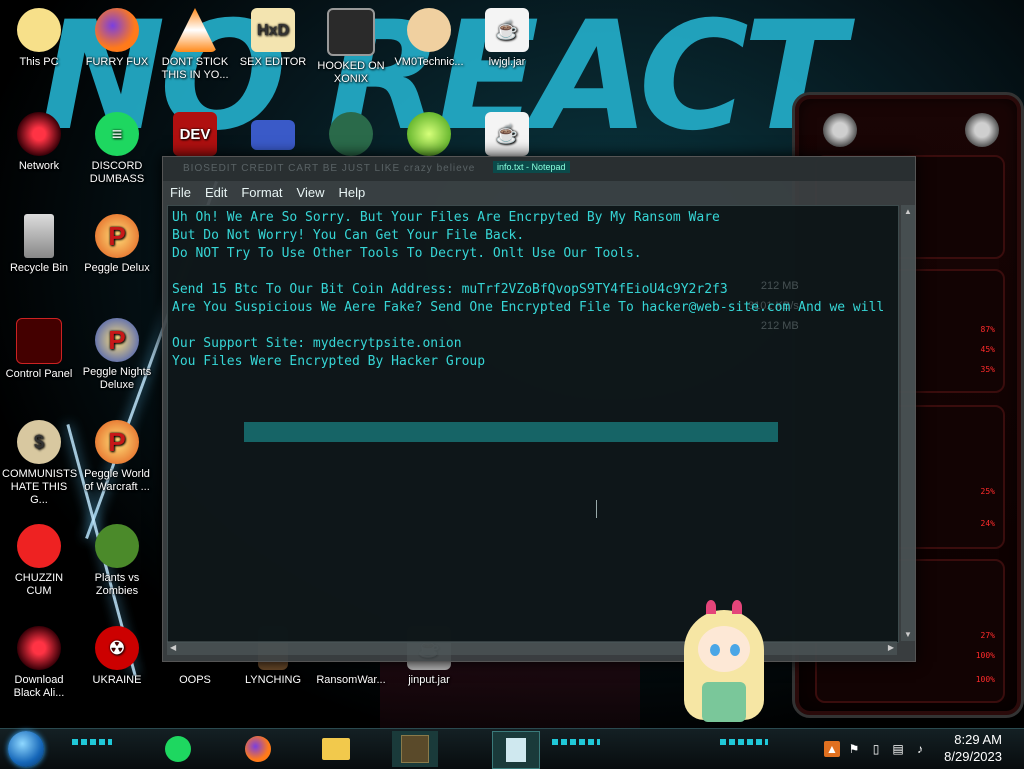  What do you see at coordinates (840, 130) in the screenshot?
I see `alien-head-icon` at bounding box center [840, 130].